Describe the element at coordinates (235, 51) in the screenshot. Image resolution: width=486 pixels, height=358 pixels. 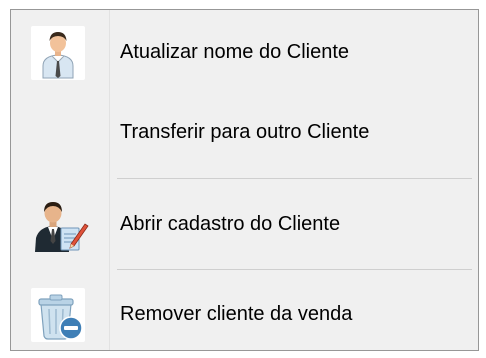
I see `menu-item-label: Atualizar nome do Cliente` at that location.